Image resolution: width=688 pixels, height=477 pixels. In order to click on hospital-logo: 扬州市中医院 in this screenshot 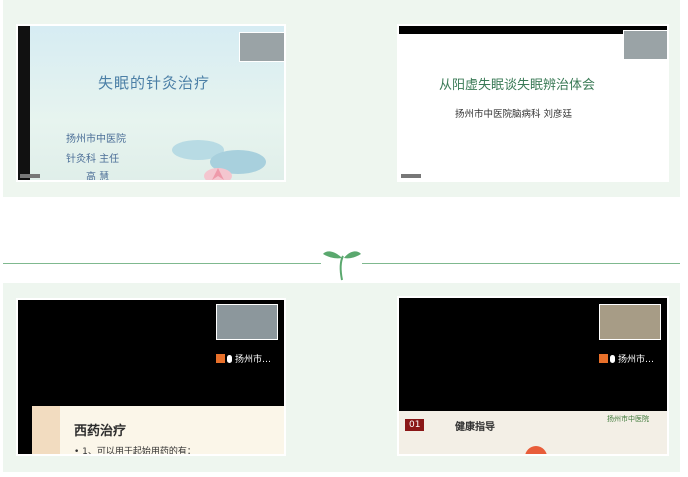, I will do `click(628, 419)`.